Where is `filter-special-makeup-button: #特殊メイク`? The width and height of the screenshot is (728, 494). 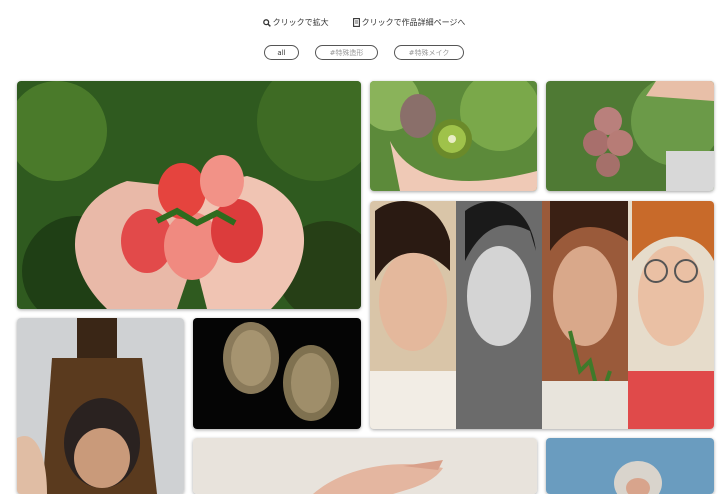
filter-special-makeup-button: #特殊メイク is located at coordinates (429, 52).